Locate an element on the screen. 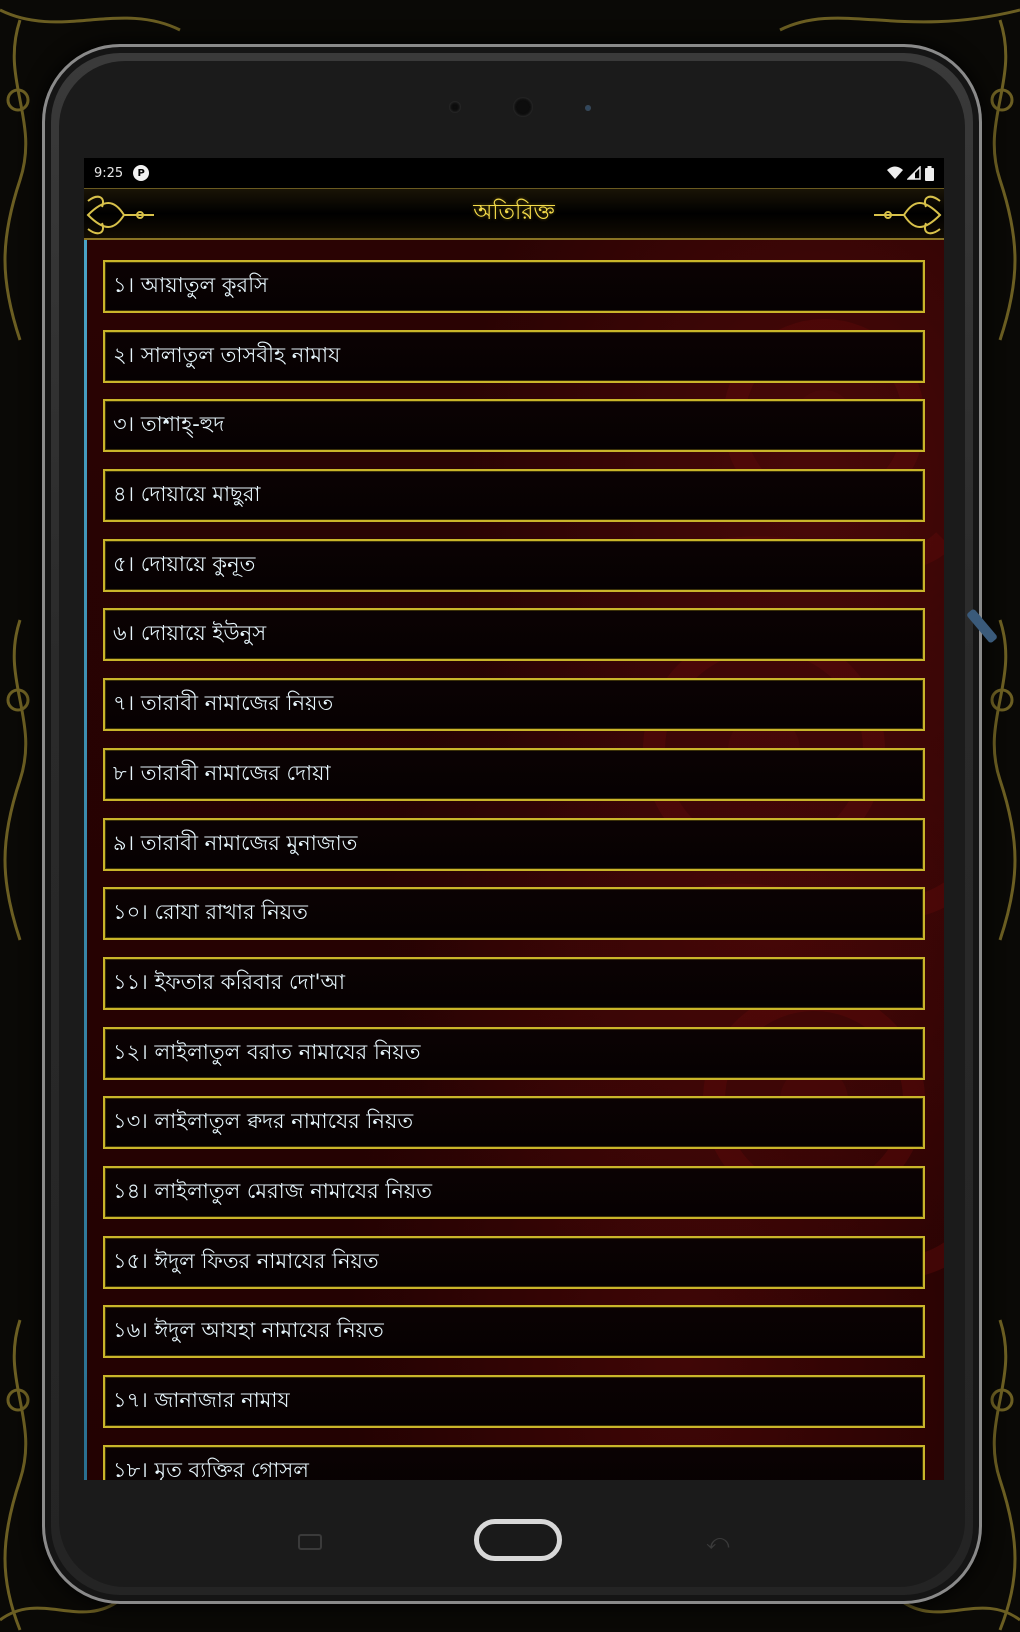 The height and width of the screenshot is (1632, 1020). list-item-label: ১৫। ঈদুল ফিতর নামাযের নিয়ত is located at coordinates (246, 1260).